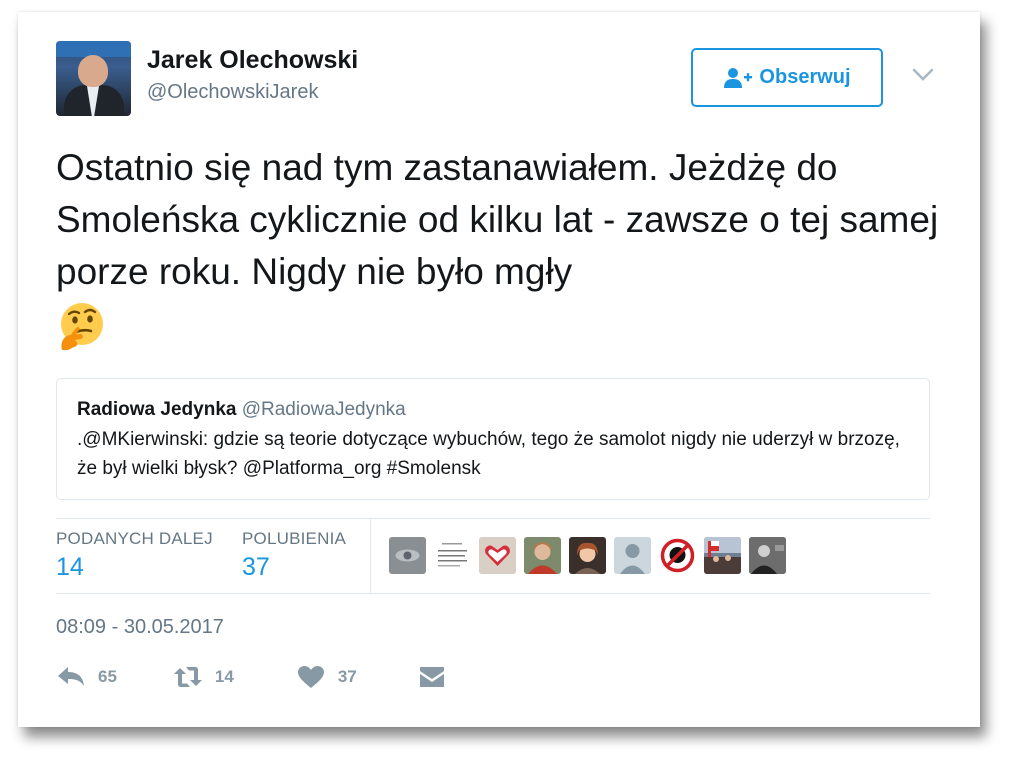  I want to click on tweet-stats: PODANYCH DALEJ 14 POLUBIENIA 37, so click(493, 556).